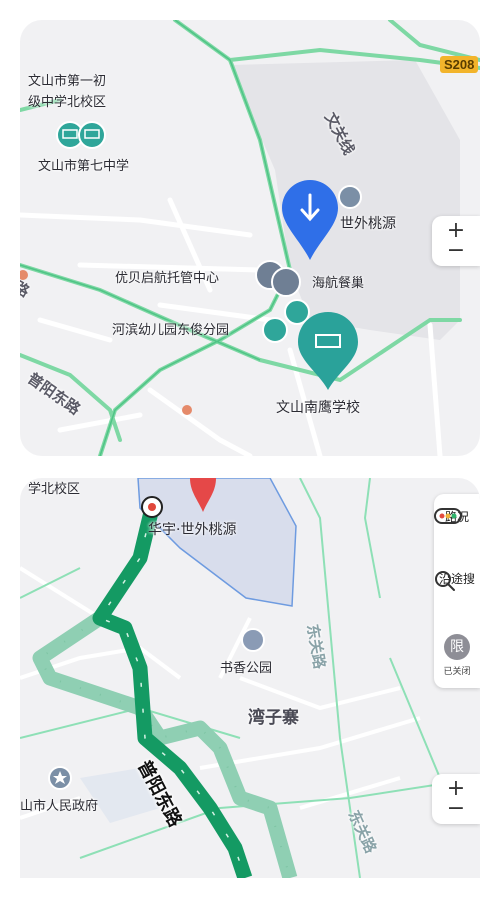  Describe the element at coordinates (253, 640) in the screenshot. I see `park-icon` at that location.